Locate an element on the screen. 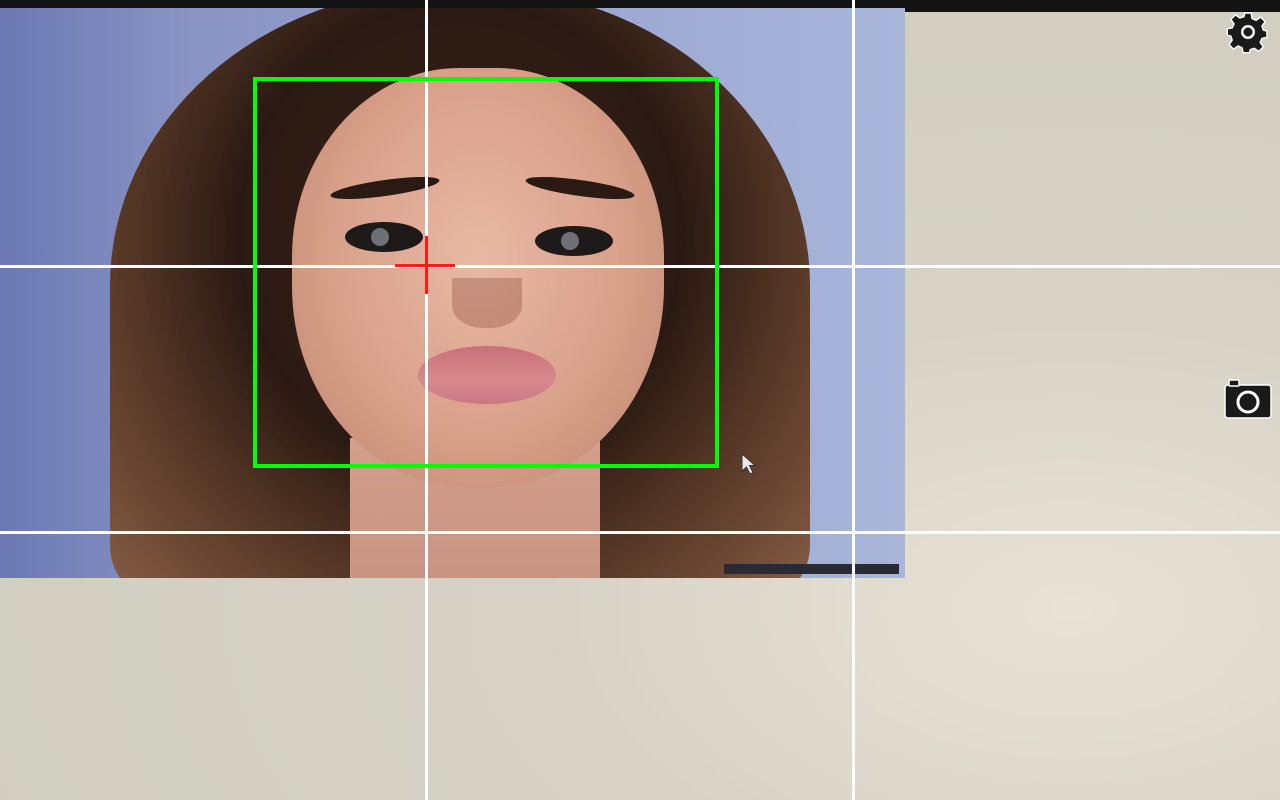 The height and width of the screenshot is (800, 1280). focus-crosshair-vertical is located at coordinates (426, 265).